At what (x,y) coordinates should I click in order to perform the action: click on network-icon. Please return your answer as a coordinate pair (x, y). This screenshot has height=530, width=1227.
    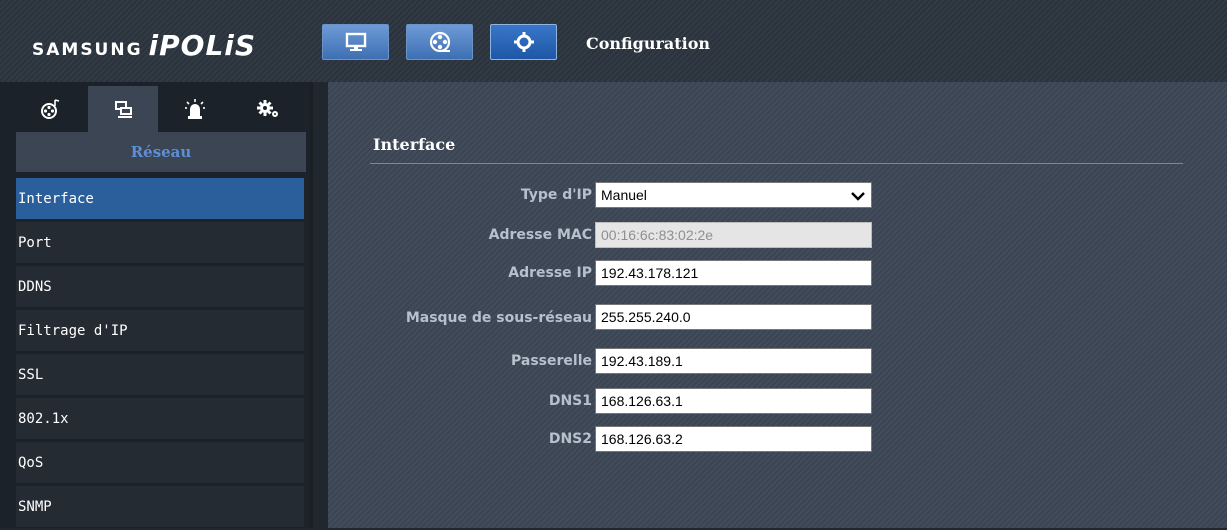
    Looking at the image, I should click on (123, 109).